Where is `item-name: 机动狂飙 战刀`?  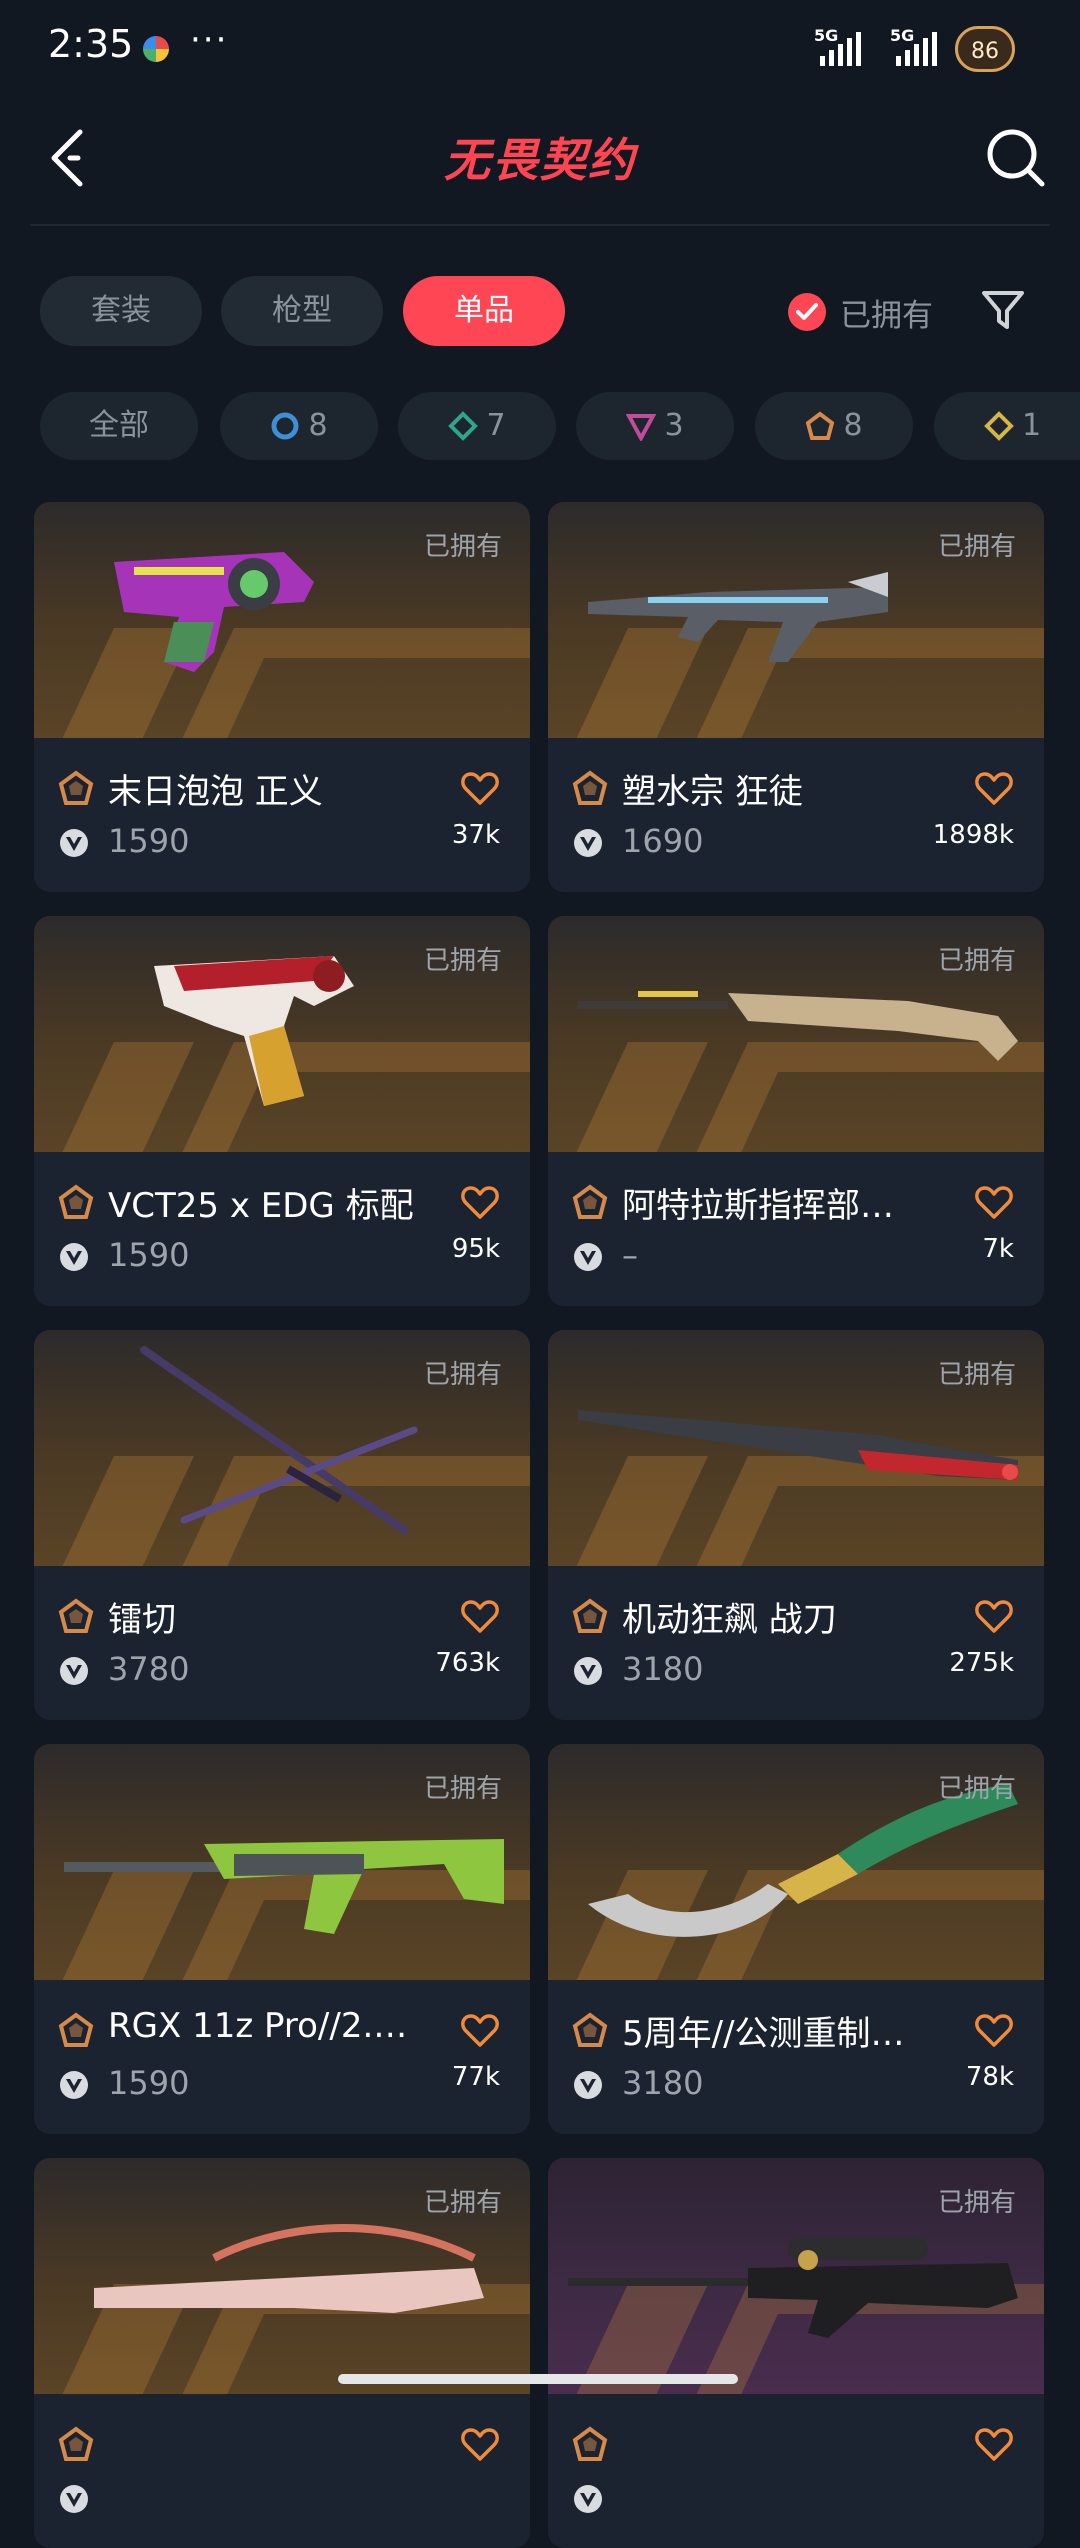
item-name: 机动狂飙 战刀 is located at coordinates (729, 1620).